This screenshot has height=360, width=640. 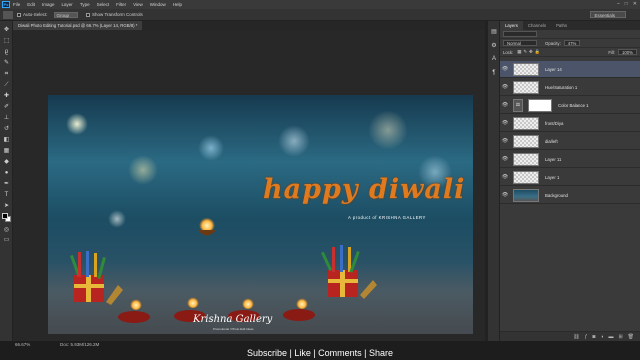 What do you see at coordinates (511, 25) in the screenshot?
I see `tab-layers: Layers` at bounding box center [511, 25].